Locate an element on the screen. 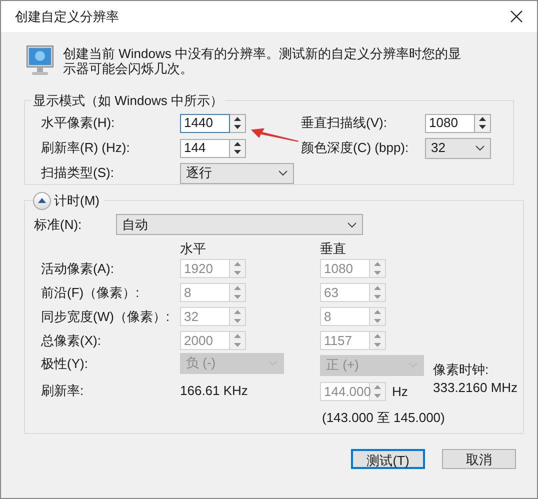 The height and width of the screenshot is (499, 538). collapse-button is located at coordinates (42, 201).